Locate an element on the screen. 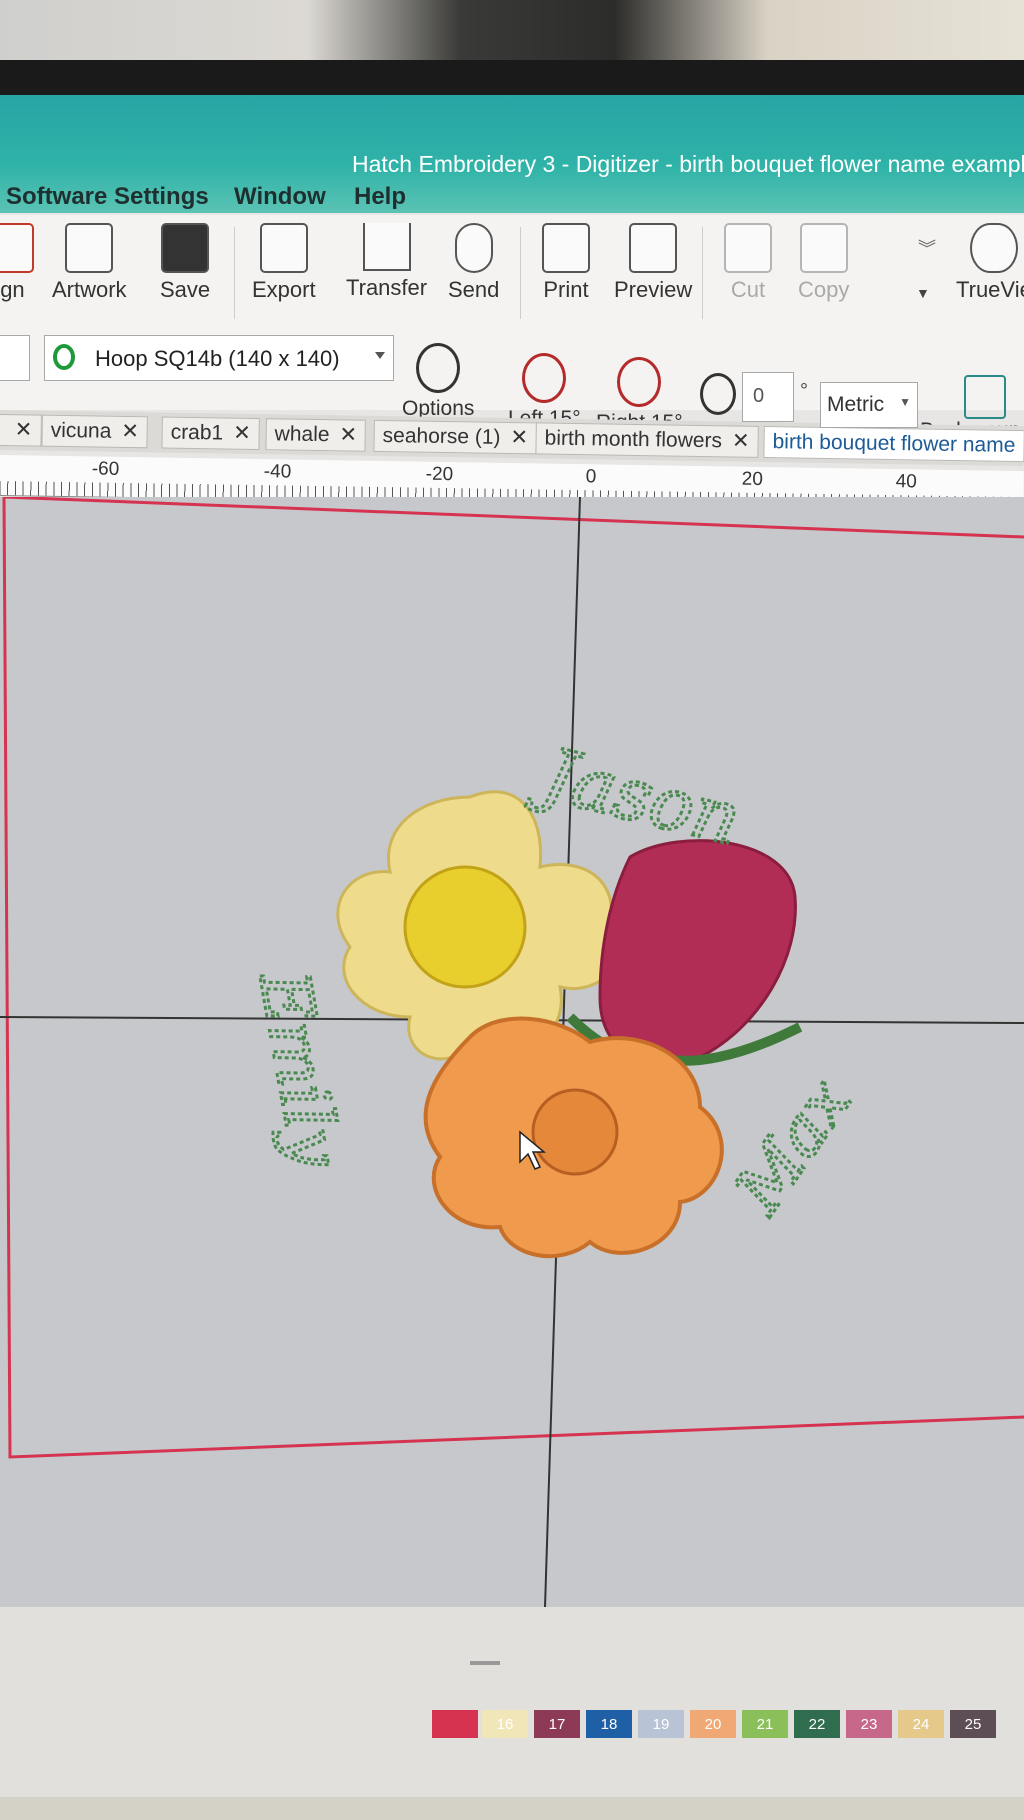 Image resolution: width=1024 pixels, height=1820 pixels. design-label: ign is located at coordinates (12, 289).